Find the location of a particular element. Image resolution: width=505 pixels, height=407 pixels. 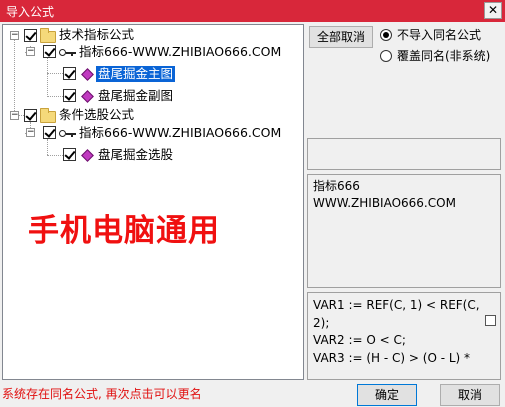

info-text: 指标666 WWW.ZHIBIAO666.COM is located at coordinates (384, 195).